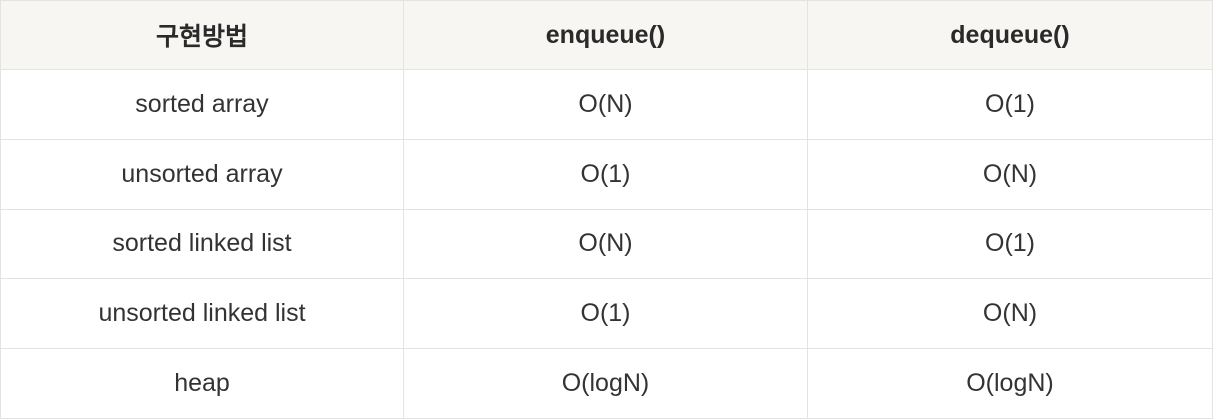  What do you see at coordinates (202, 244) in the screenshot?
I see `cell-implementation: sorted linked list` at bounding box center [202, 244].